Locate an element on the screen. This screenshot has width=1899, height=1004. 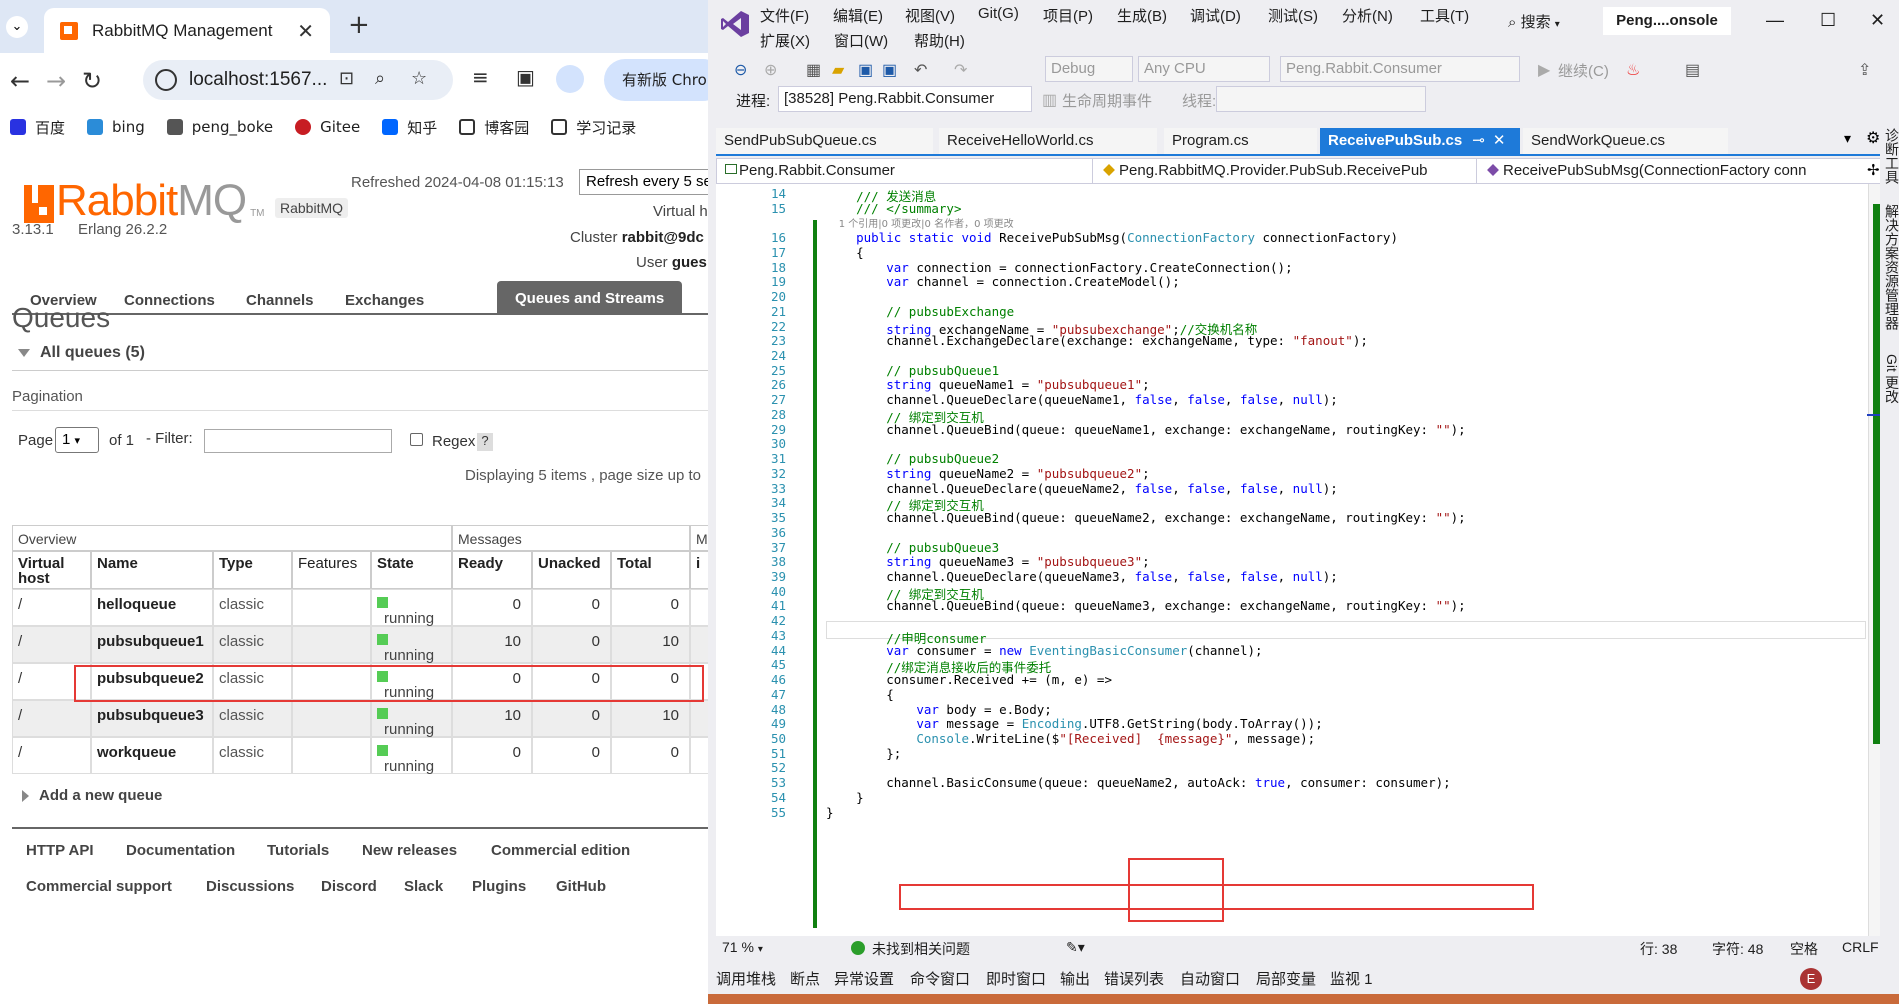
queue-name-cell: helloqueue is located at coordinates (152, 607).